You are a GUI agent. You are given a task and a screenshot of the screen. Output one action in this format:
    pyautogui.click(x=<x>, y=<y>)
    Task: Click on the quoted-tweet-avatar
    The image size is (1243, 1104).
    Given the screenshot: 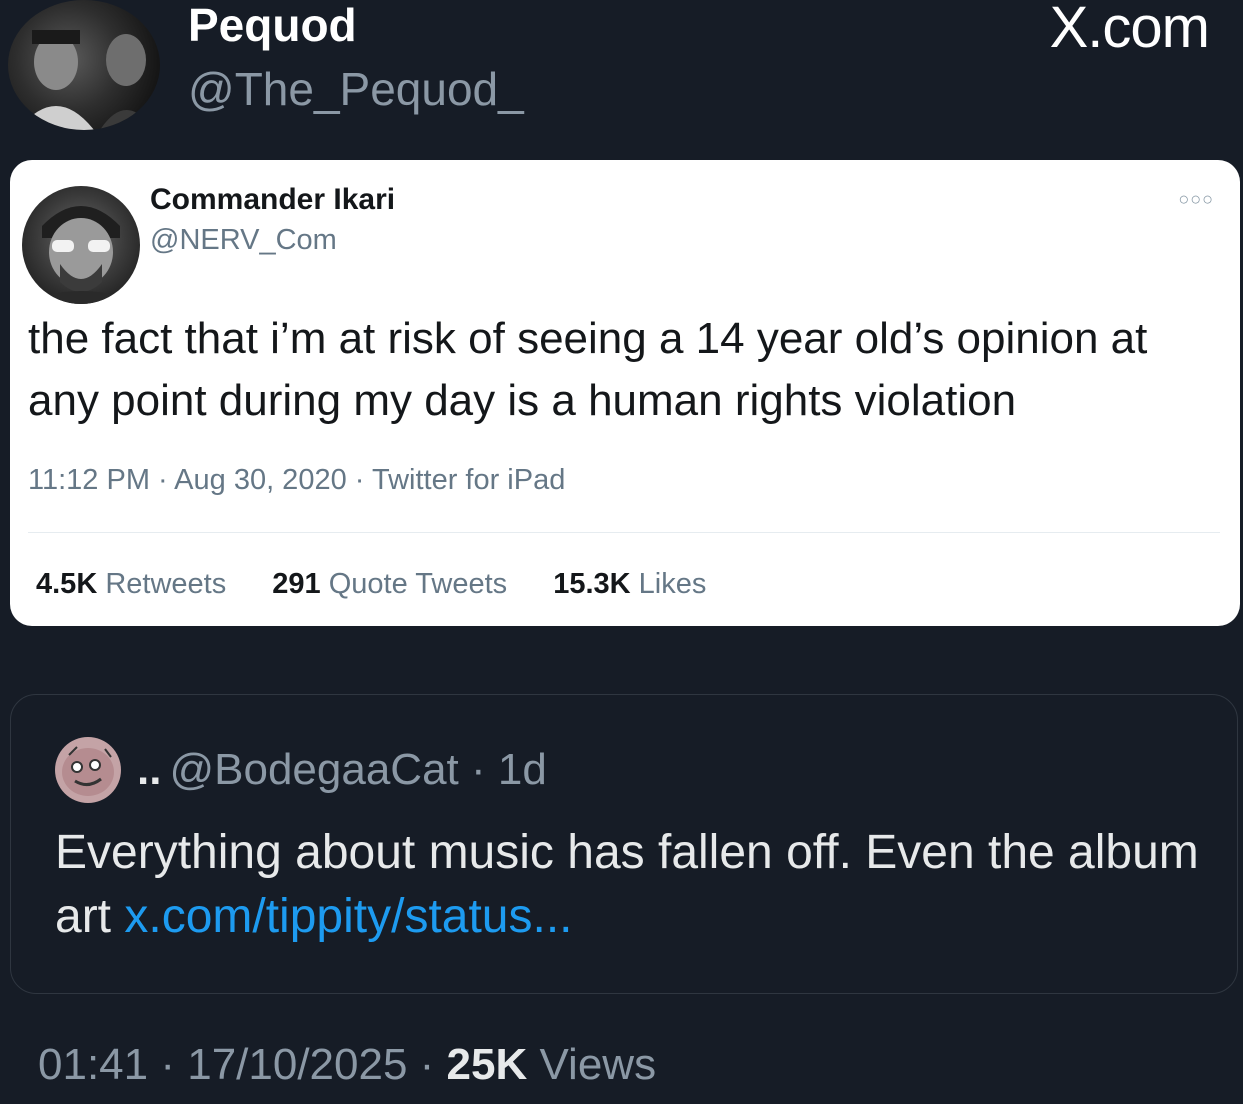 What is the action you would take?
    pyautogui.click(x=88, y=770)
    